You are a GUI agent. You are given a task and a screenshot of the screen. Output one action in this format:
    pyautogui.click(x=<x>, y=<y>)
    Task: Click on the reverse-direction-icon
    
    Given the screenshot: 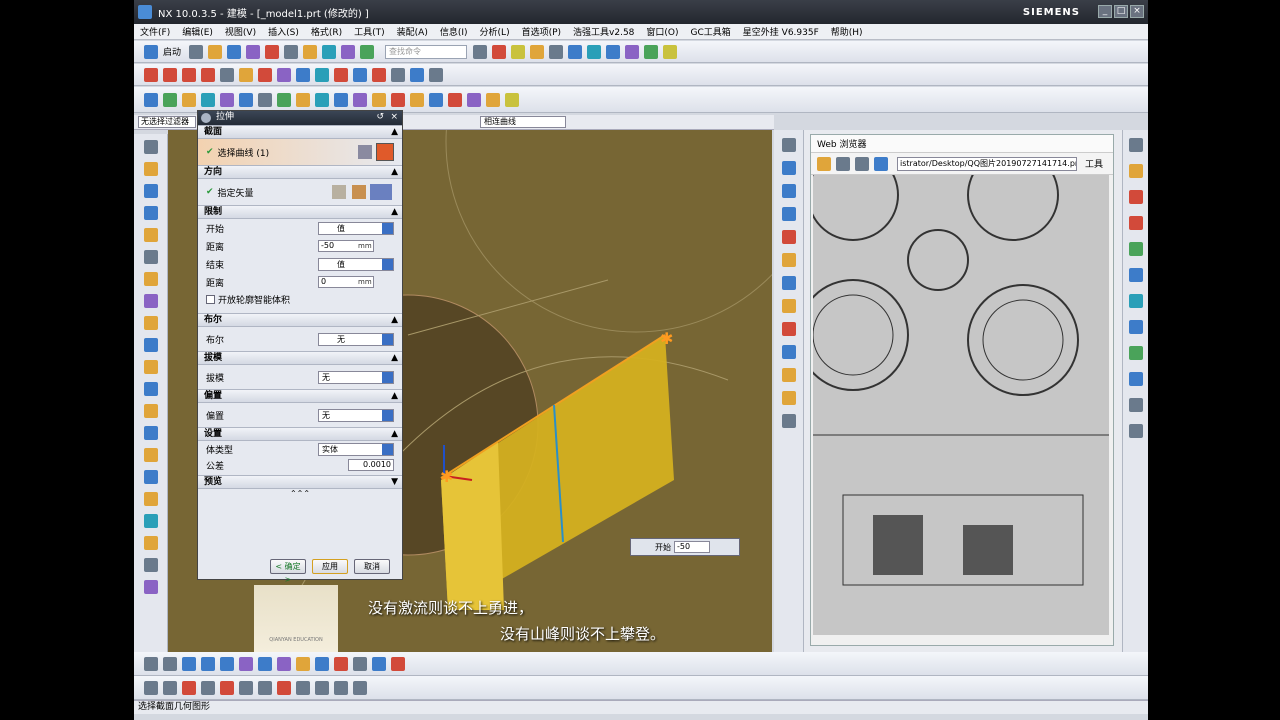 What is the action you would take?
    pyautogui.click(x=339, y=192)
    